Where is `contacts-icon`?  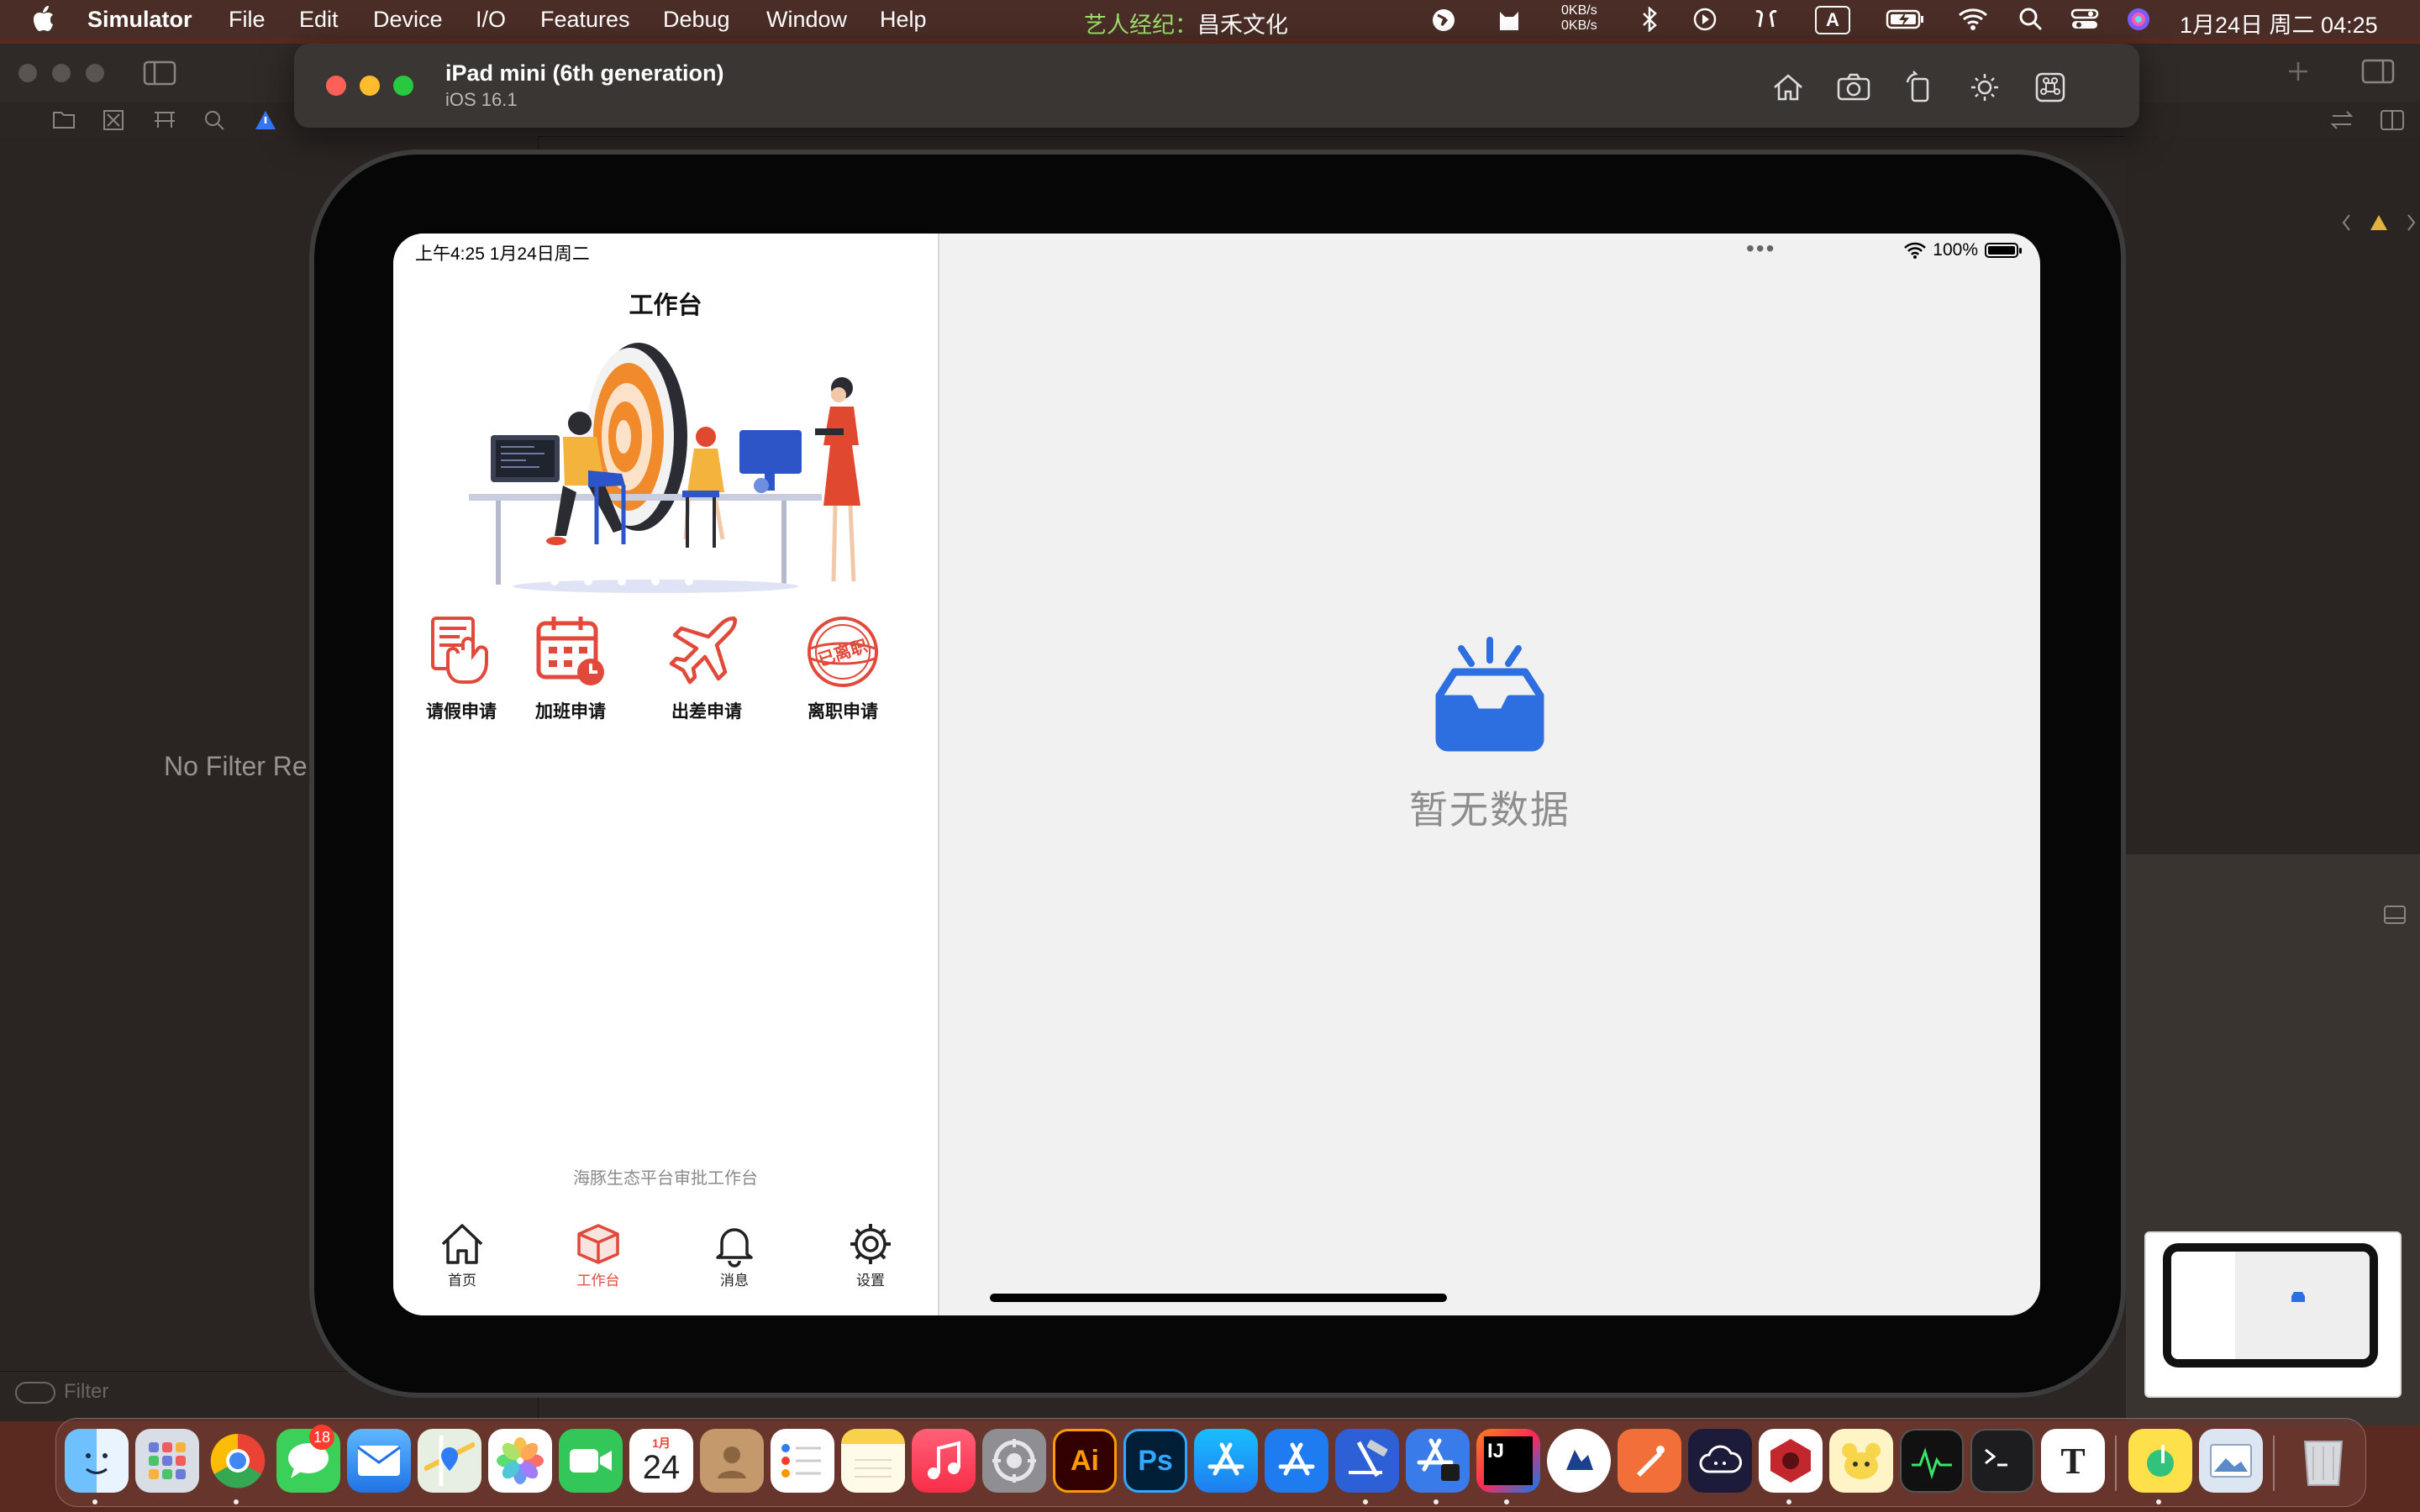 contacts-icon is located at coordinates (732, 1461).